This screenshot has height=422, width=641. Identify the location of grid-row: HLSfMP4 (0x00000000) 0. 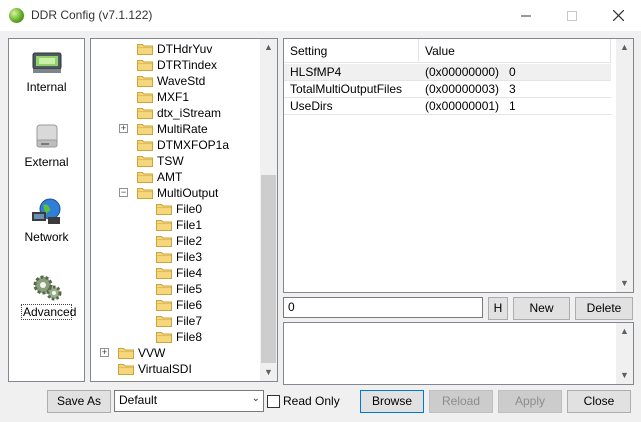
(447, 72).